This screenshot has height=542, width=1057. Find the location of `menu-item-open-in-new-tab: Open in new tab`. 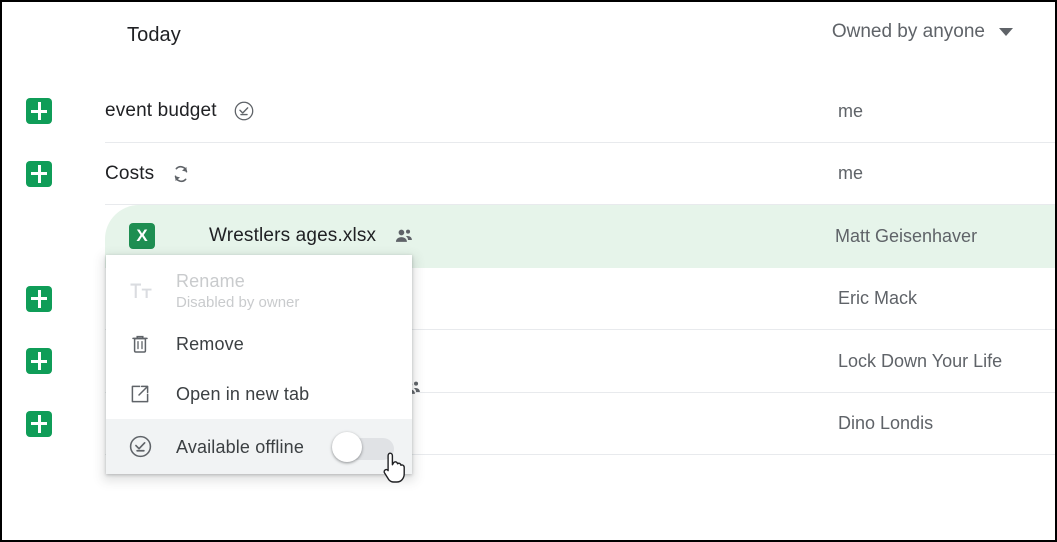

menu-item-open-in-new-tab: Open in new tab is located at coordinates (259, 394).